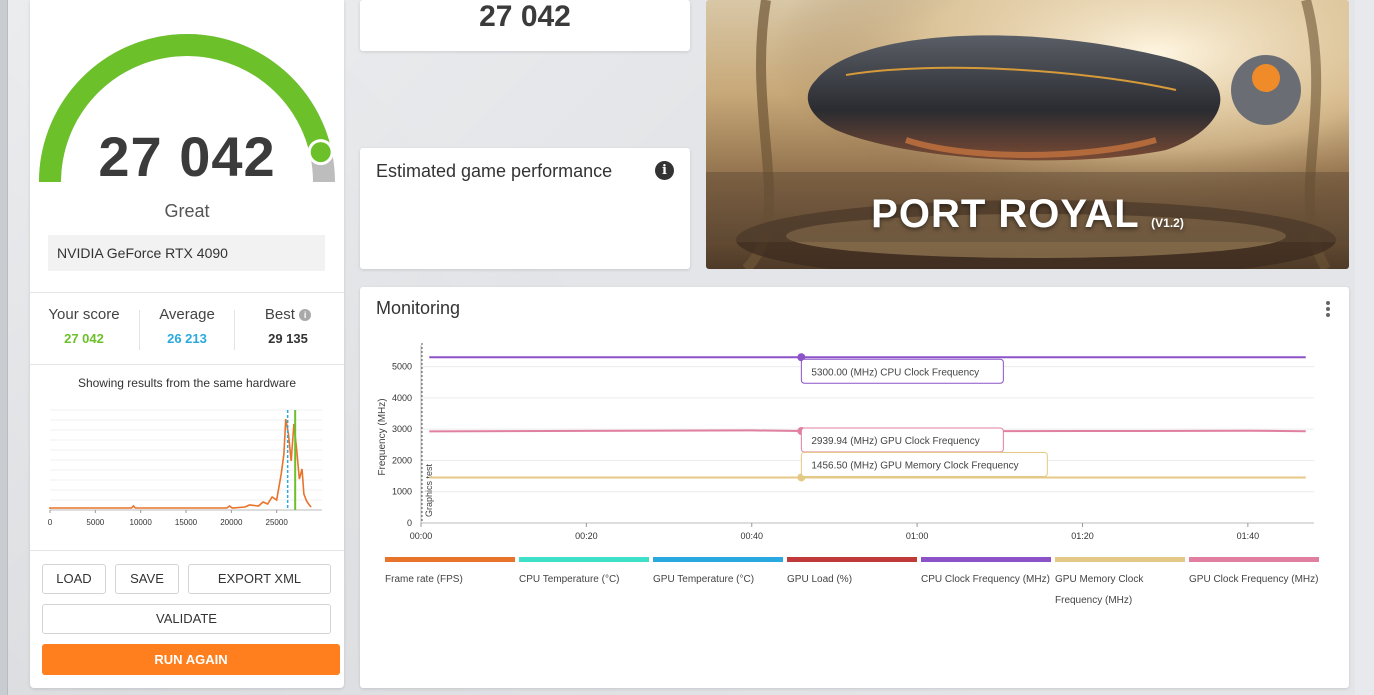  I want to click on y-tick-label: 1000, so click(402, 492).